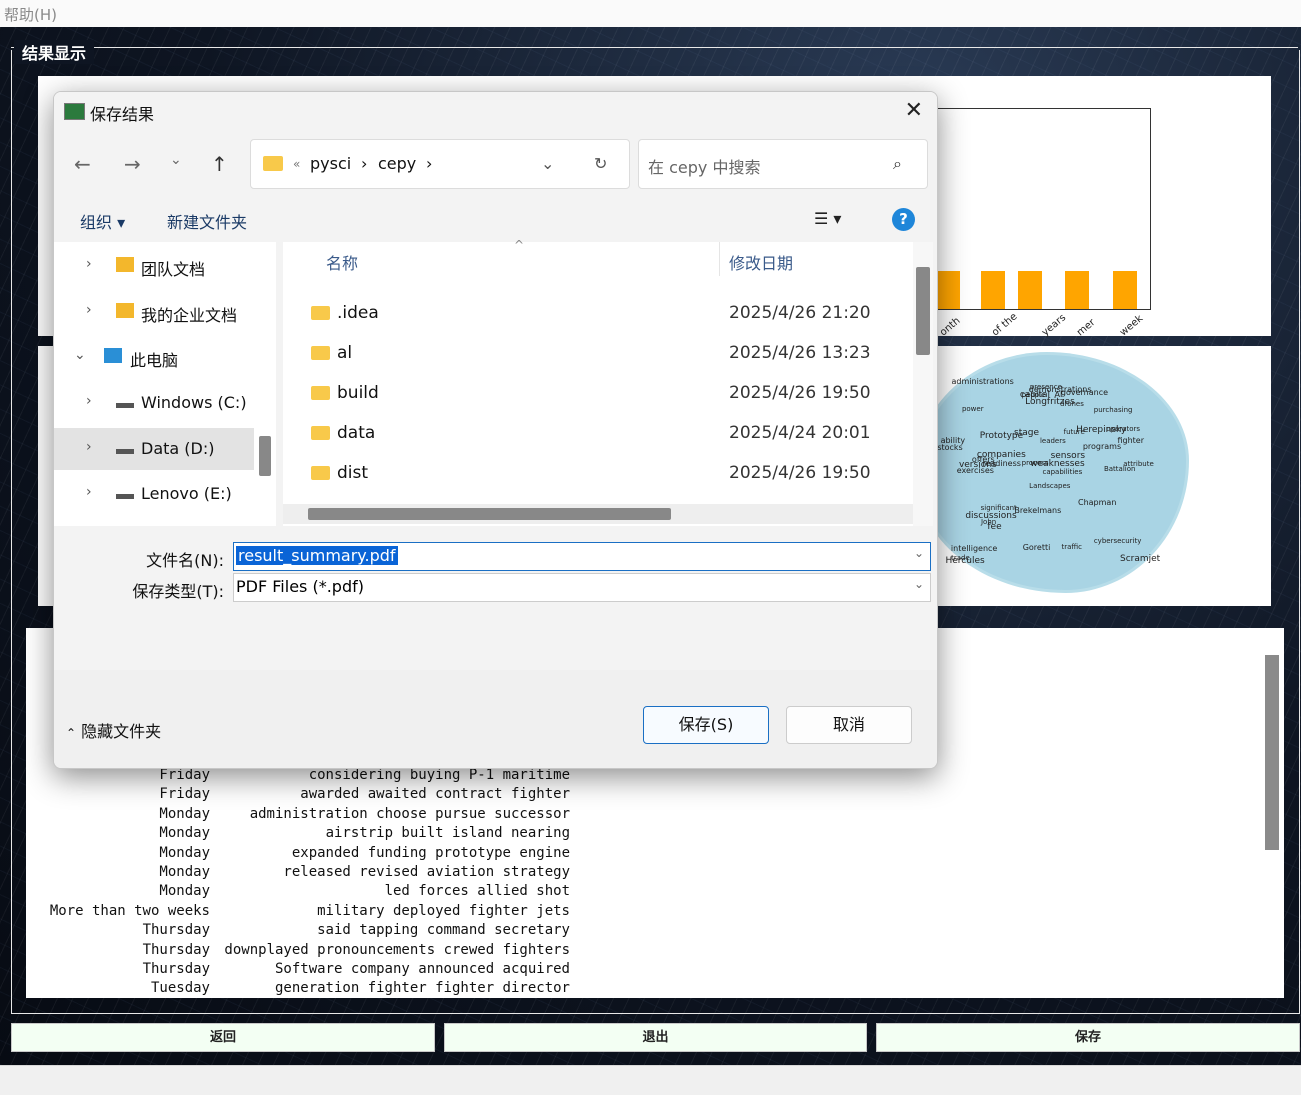 This screenshot has width=1301, height=1095. What do you see at coordinates (113, 730) in the screenshot?
I see `hide-folders-toggle: ⌃ 隐藏文件夹` at bounding box center [113, 730].